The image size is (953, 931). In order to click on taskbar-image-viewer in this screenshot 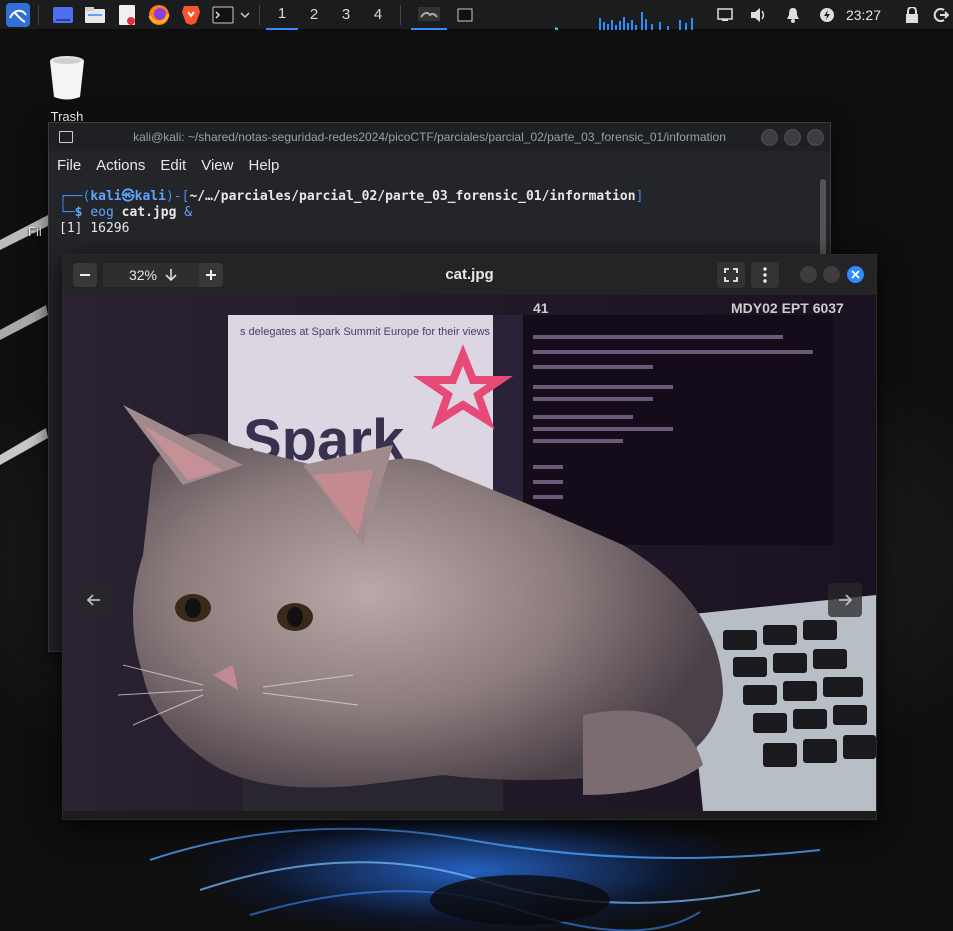, I will do `click(429, 15)`.